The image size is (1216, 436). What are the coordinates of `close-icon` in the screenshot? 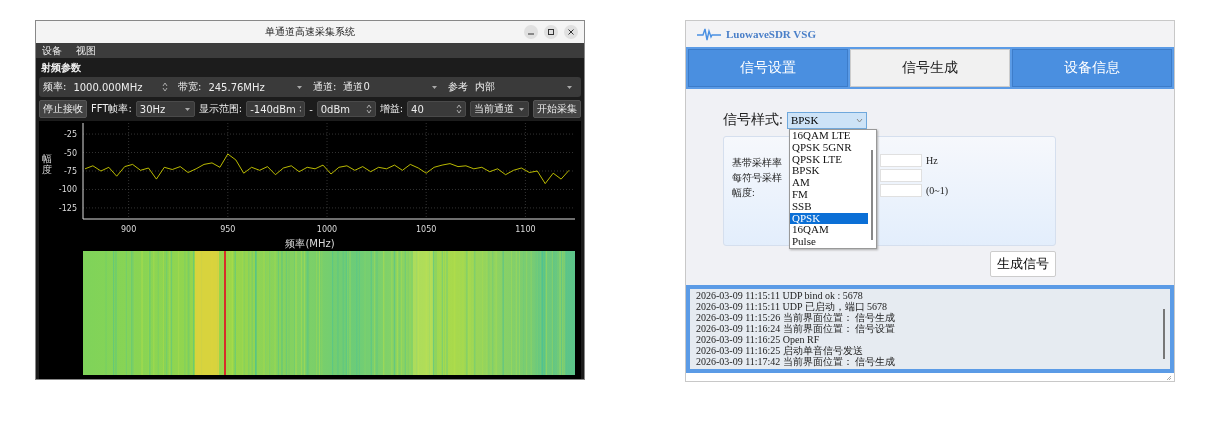 It's located at (571, 32).